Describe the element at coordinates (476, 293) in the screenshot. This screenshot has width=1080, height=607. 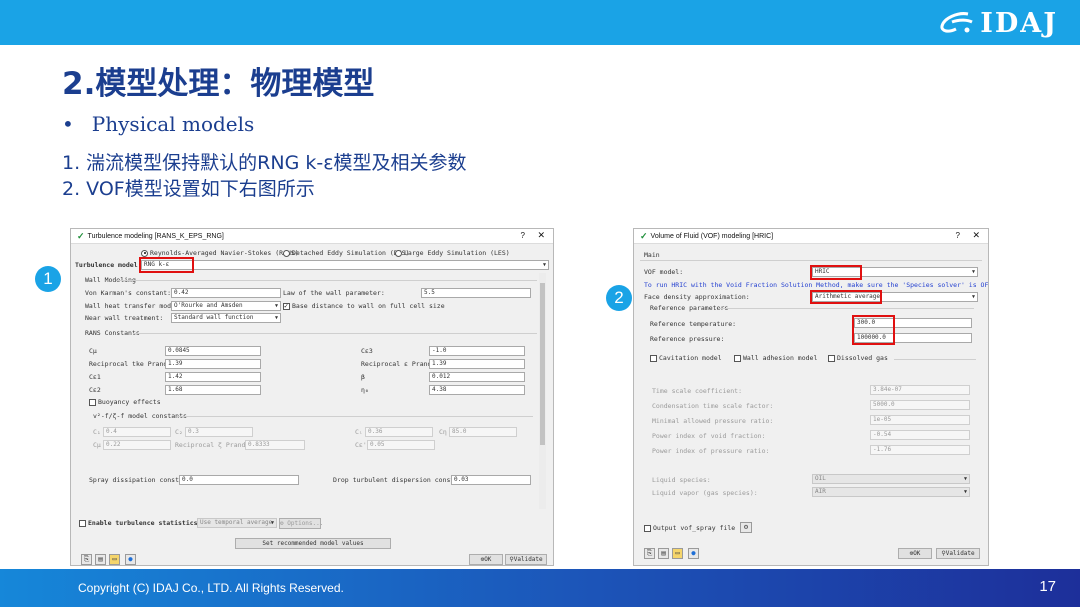
I see `law-of-wall-input: 5.5` at that location.